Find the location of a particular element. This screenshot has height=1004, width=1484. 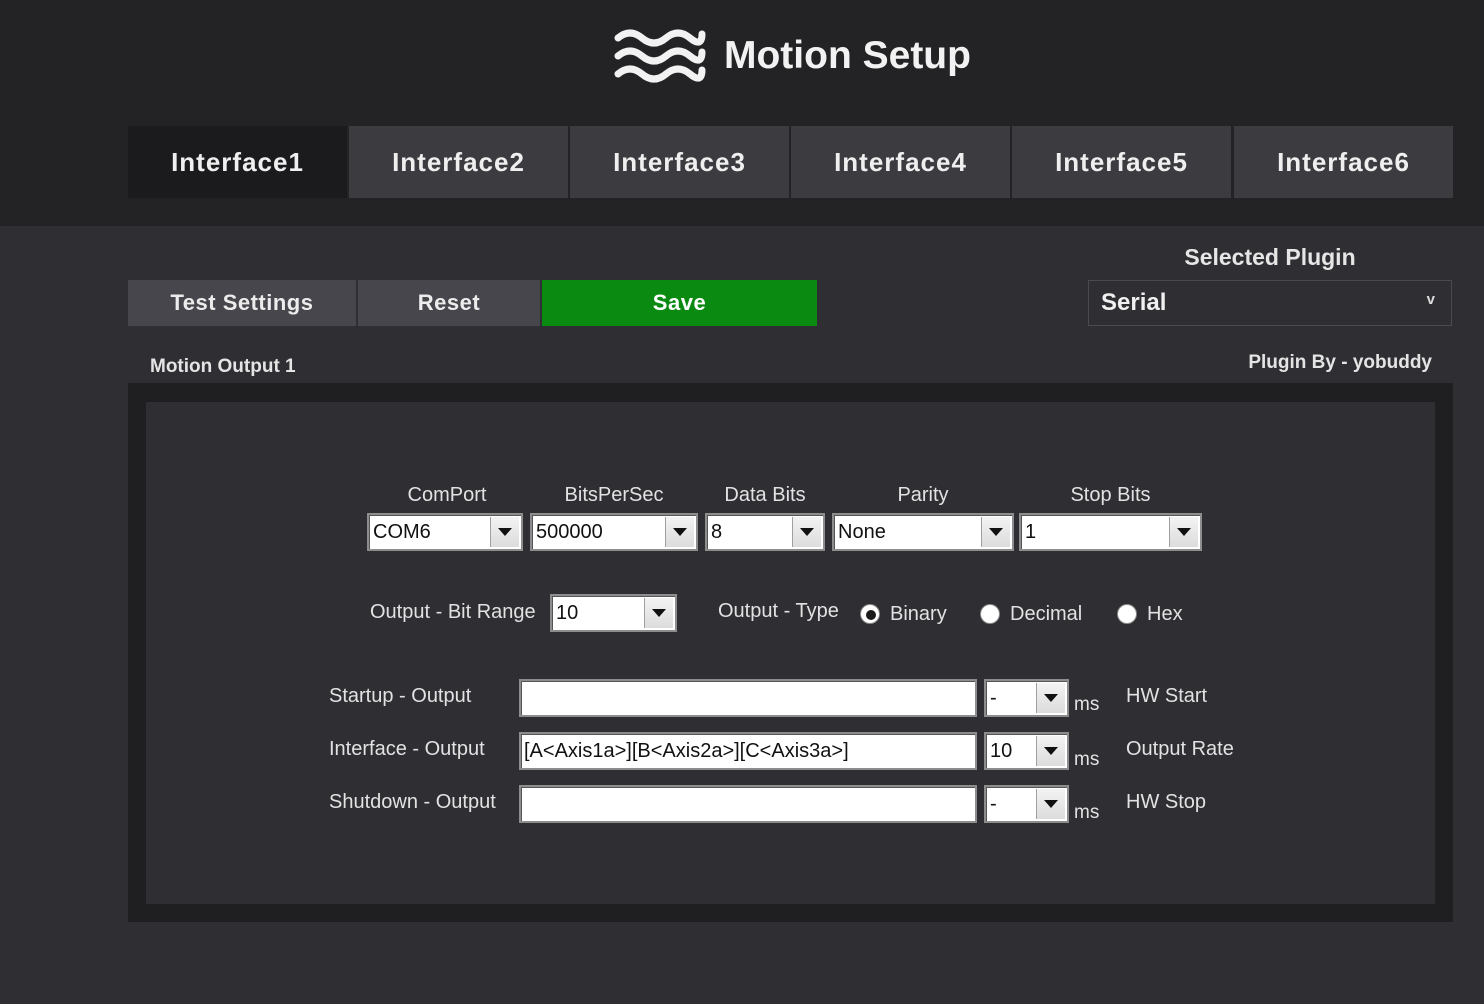

bit-range-value: 10 is located at coordinates (567, 612).